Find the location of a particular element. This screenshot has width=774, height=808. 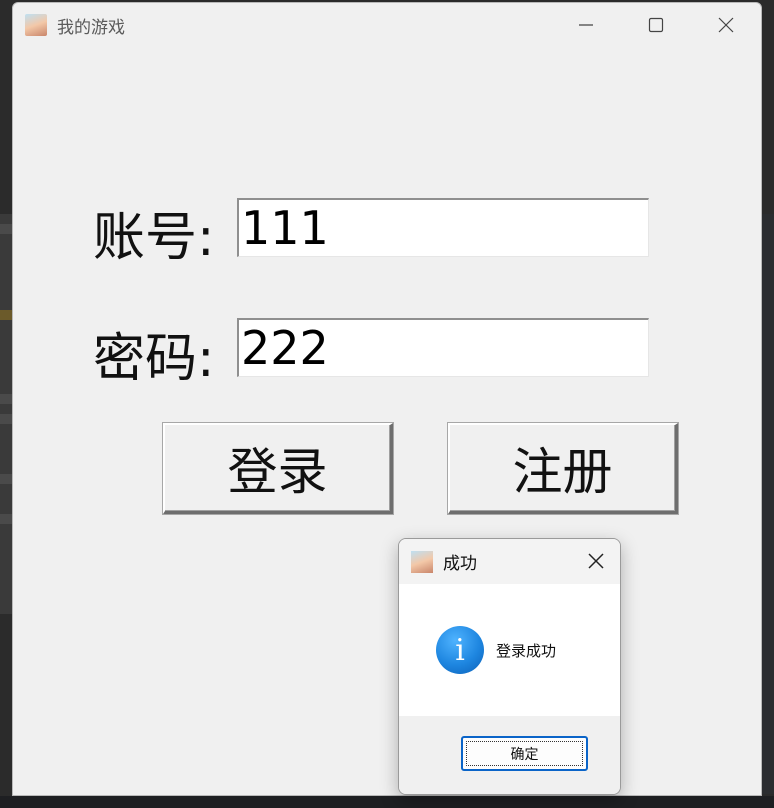

dialog-message: 登录成功 is located at coordinates (526, 651).